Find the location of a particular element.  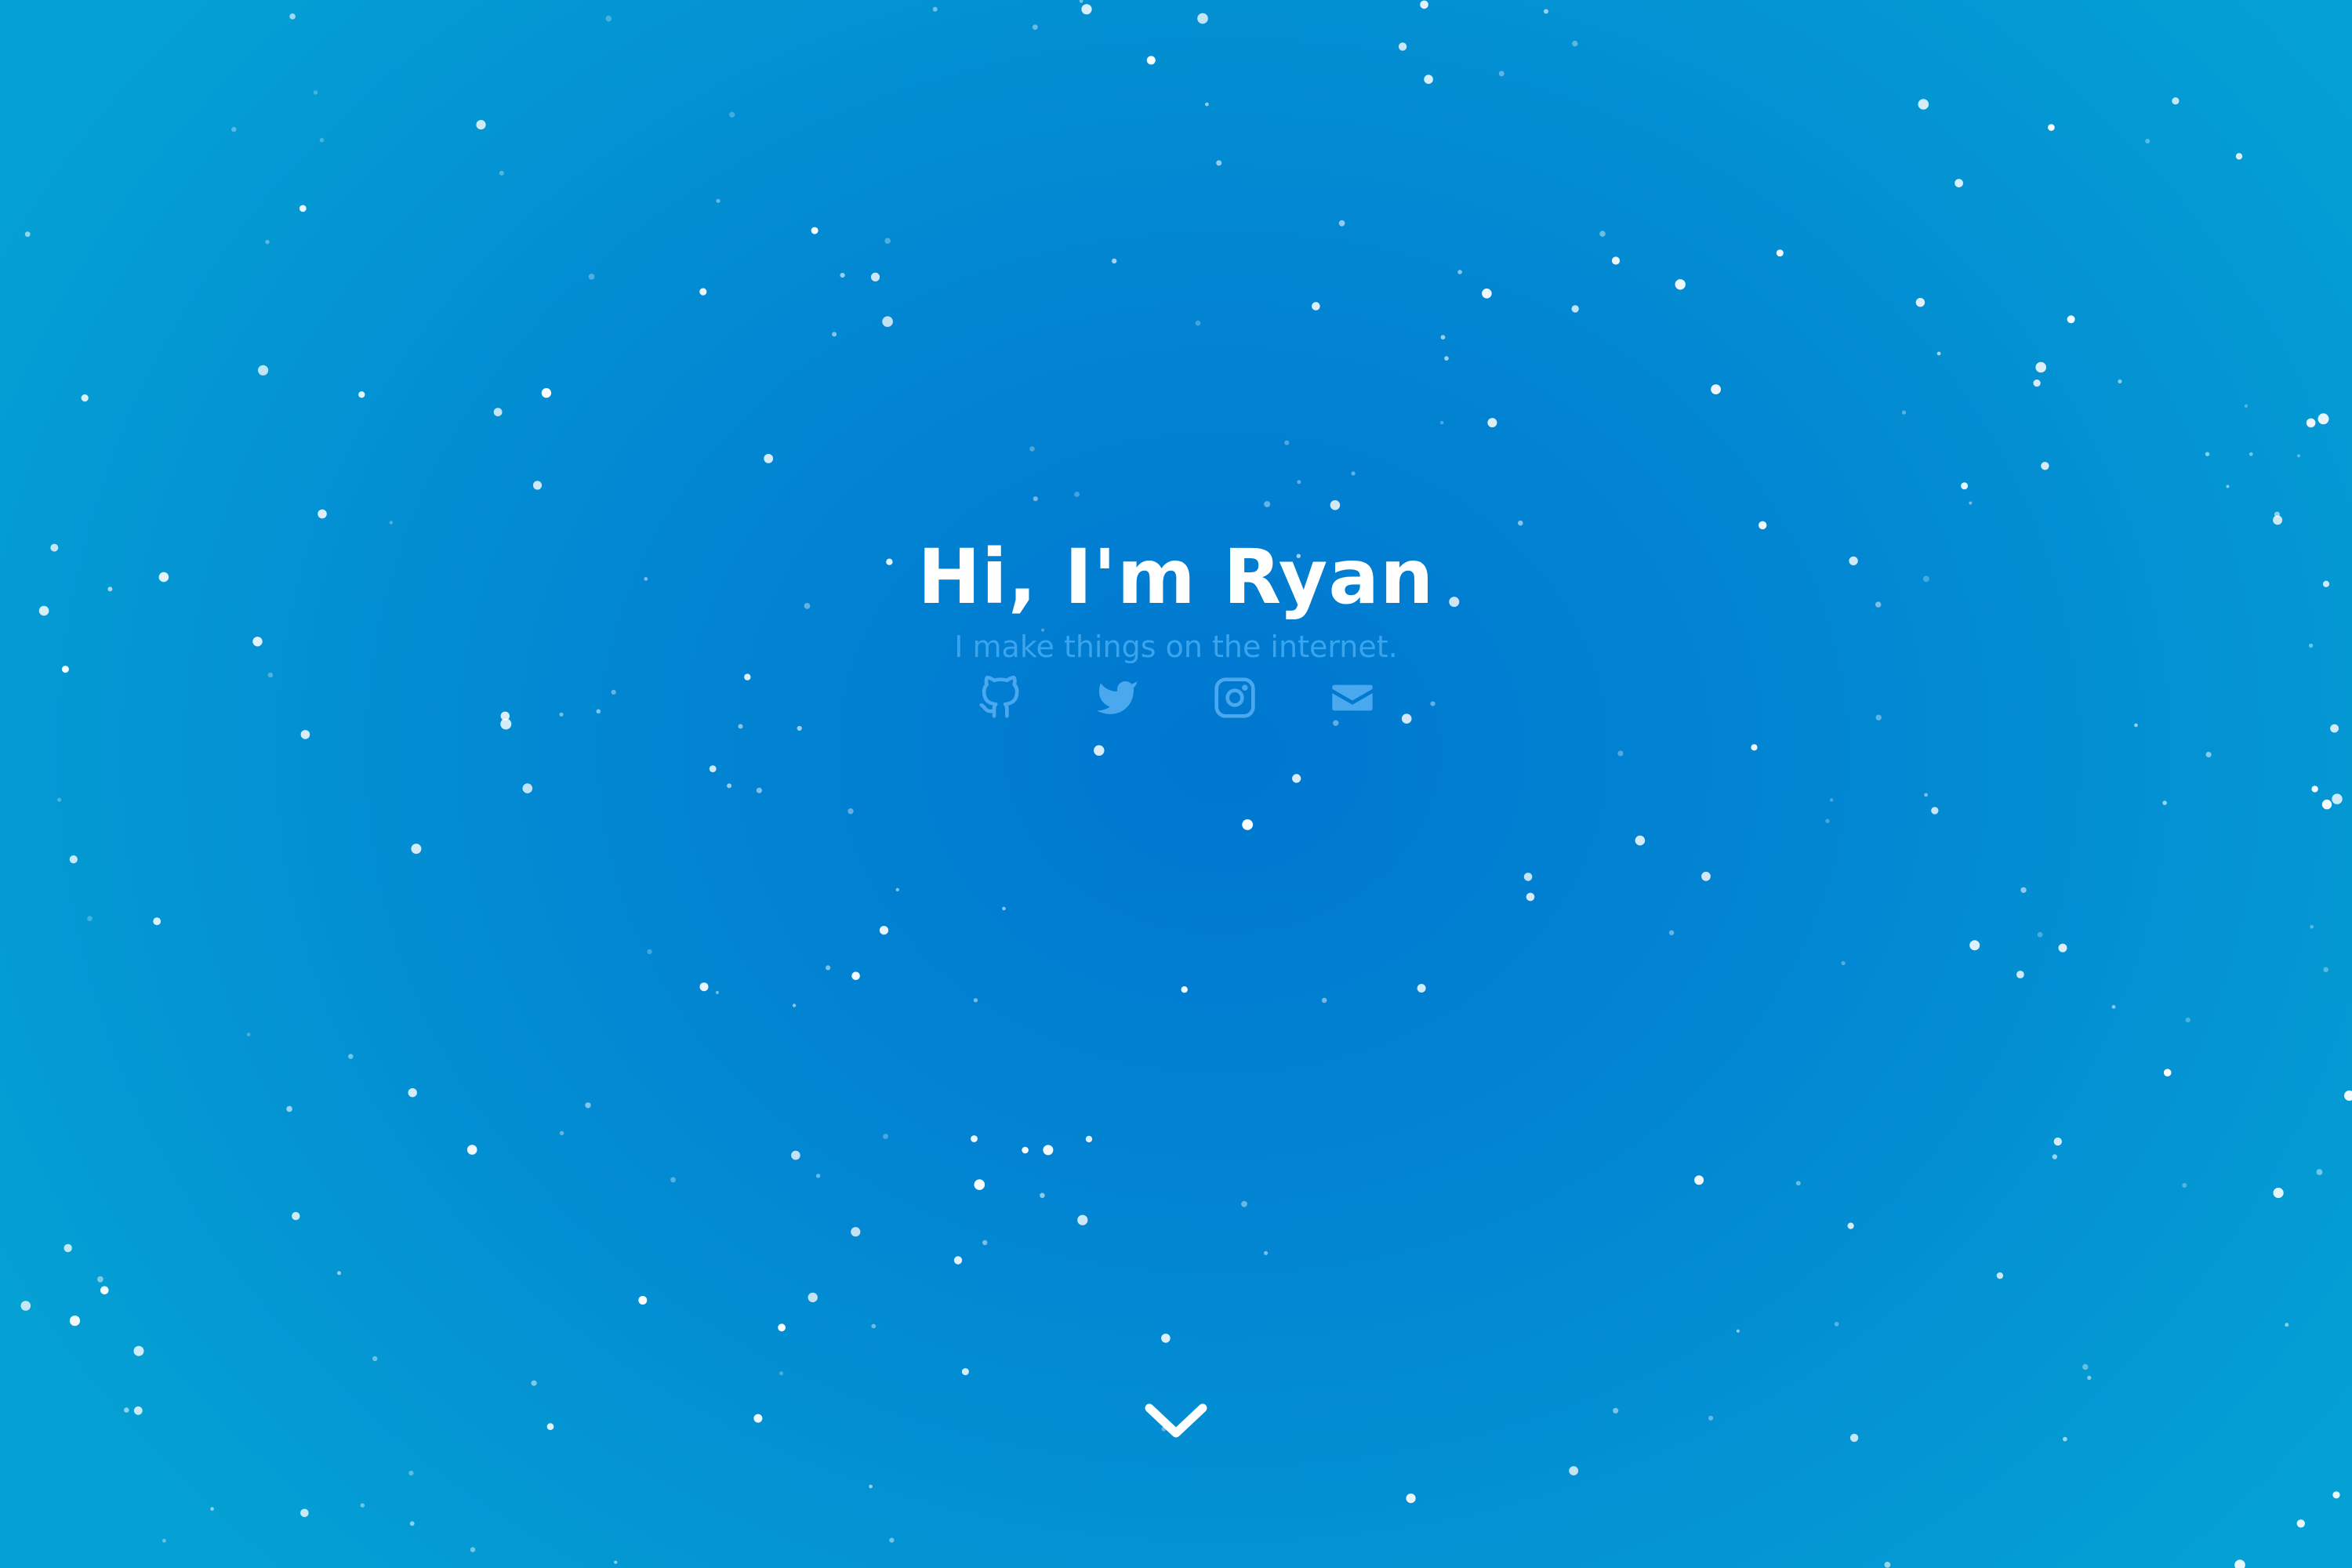

scroll-down-button is located at coordinates (1176, 1424).